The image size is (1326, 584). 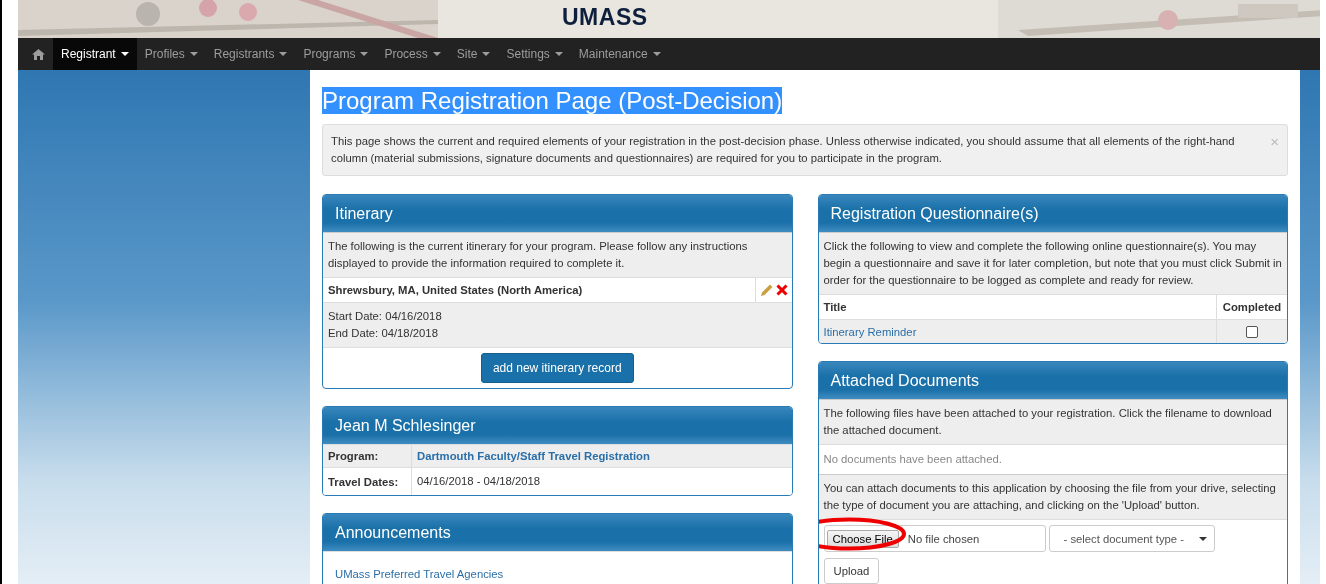 I want to click on panel-title: Itinerary, so click(x=557, y=213).